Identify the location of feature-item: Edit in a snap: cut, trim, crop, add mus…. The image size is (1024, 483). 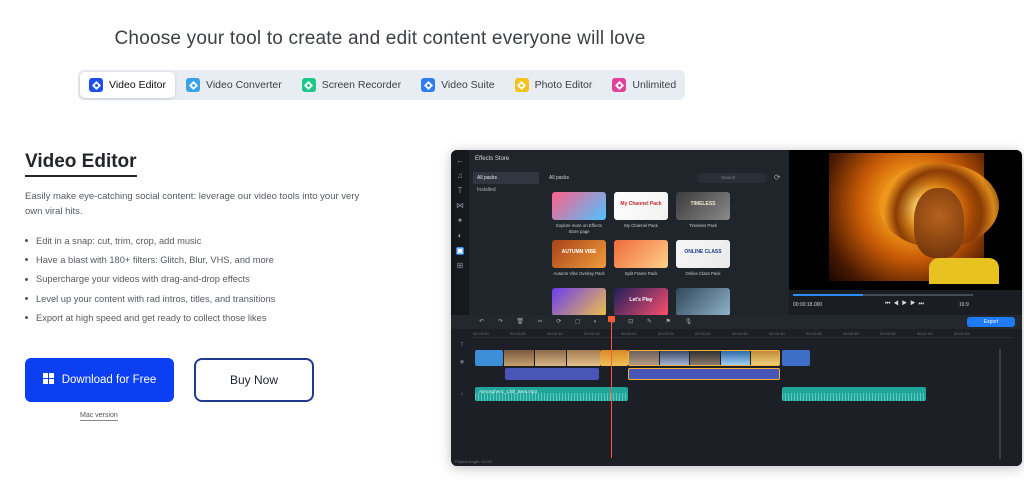
(150, 240).